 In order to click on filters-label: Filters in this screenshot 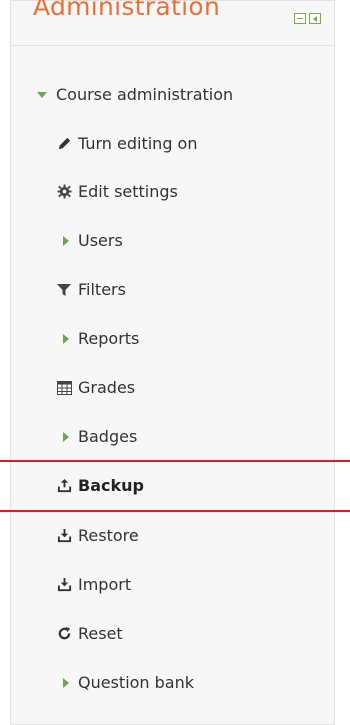, I will do `click(102, 289)`.